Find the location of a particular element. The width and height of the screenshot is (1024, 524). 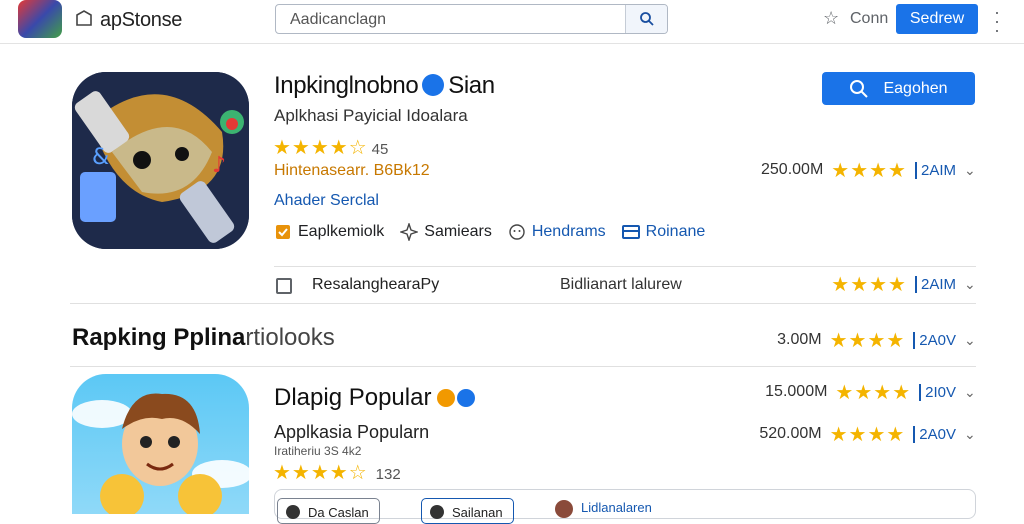

popular-app-title: Dlapig Popular is located at coordinates (375, 398).